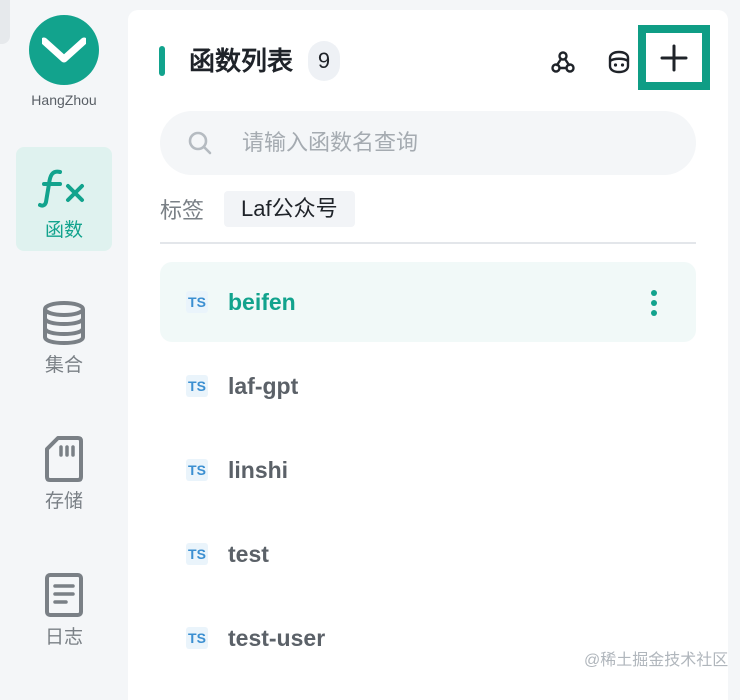 The height and width of the screenshot is (700, 740). Describe the element at coordinates (428, 386) in the screenshot. I see `function-item: TS laf-gpt` at that location.